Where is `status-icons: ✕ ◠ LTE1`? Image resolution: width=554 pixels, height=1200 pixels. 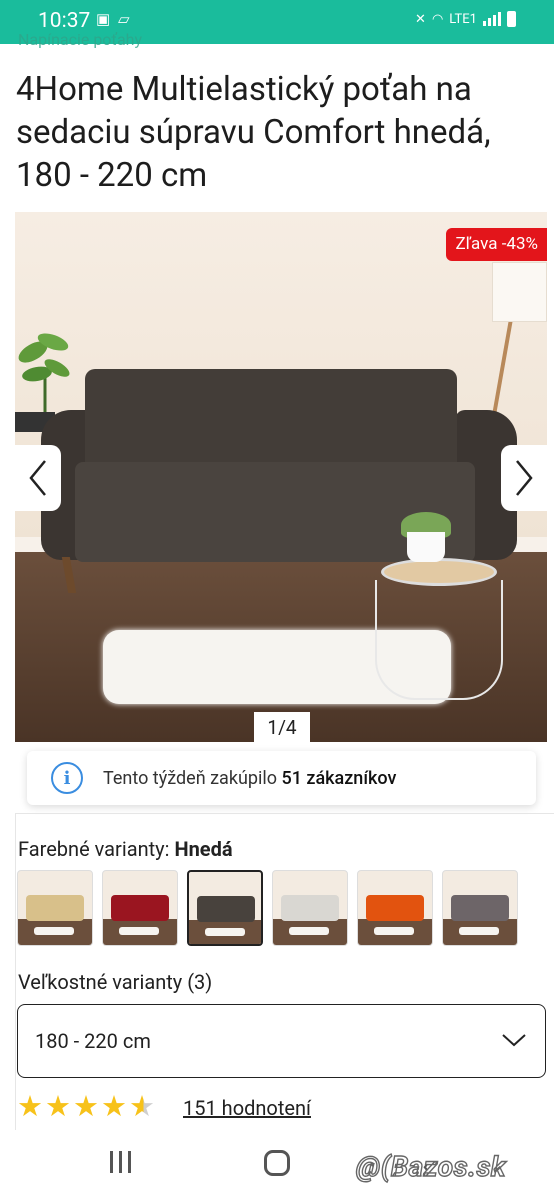
status-icons: ✕ ◠ LTE1 is located at coordinates (465, 19).